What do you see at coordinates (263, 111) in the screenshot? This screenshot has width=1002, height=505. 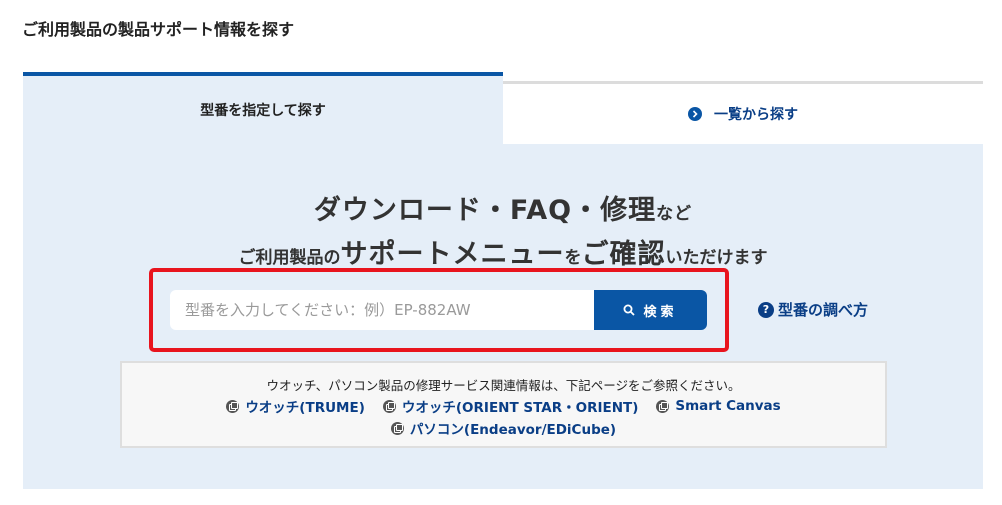 I see `tab-search-by-model-label: 型番を指定して探す` at bounding box center [263, 111].